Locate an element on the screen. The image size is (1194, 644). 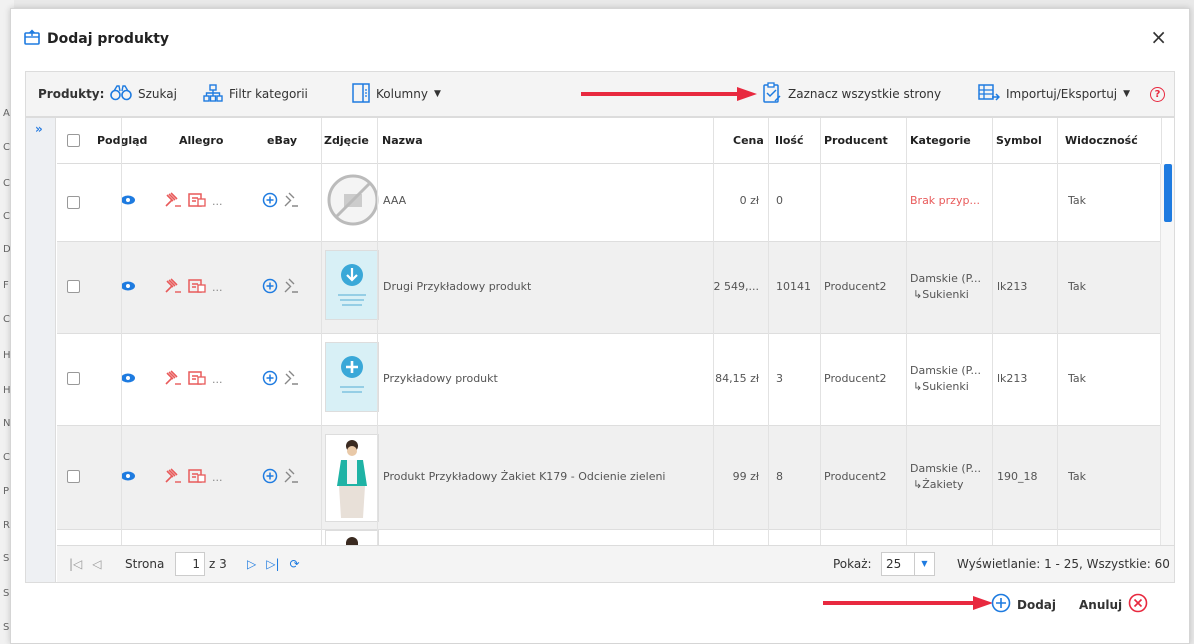
columns-dropdown: Kolumny ▼ is located at coordinates (396, 94).